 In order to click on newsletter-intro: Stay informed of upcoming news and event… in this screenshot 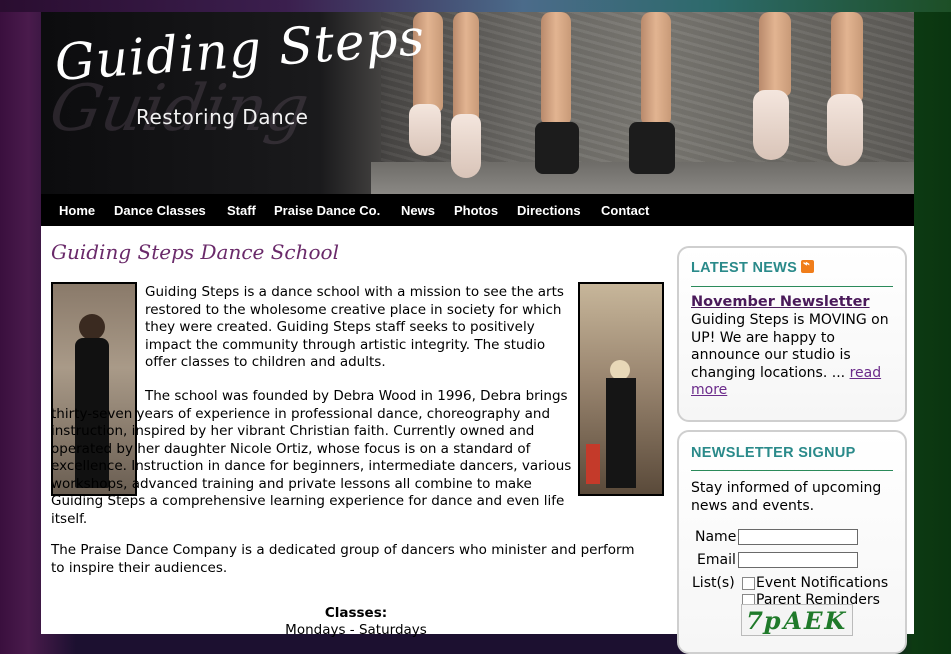, I will do `click(786, 497)`.